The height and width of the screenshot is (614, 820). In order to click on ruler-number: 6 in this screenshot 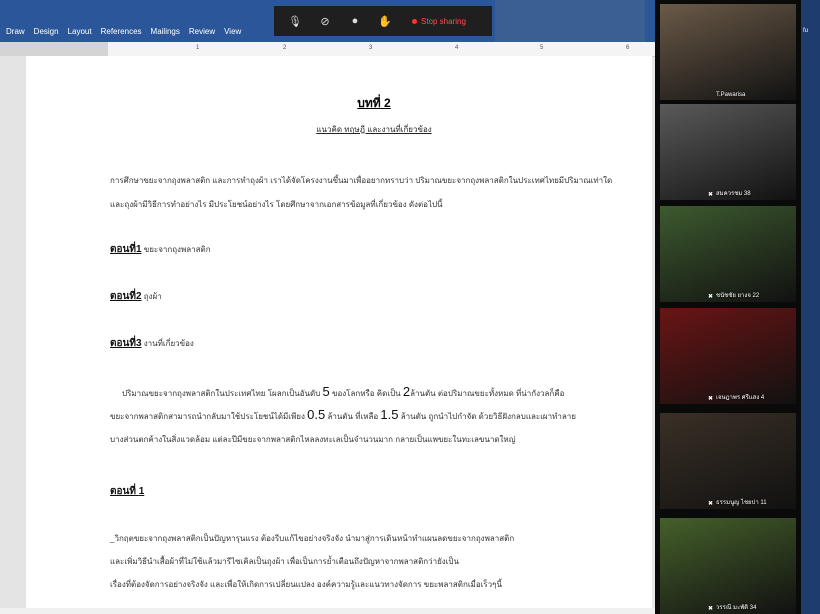, I will do `click(628, 48)`.